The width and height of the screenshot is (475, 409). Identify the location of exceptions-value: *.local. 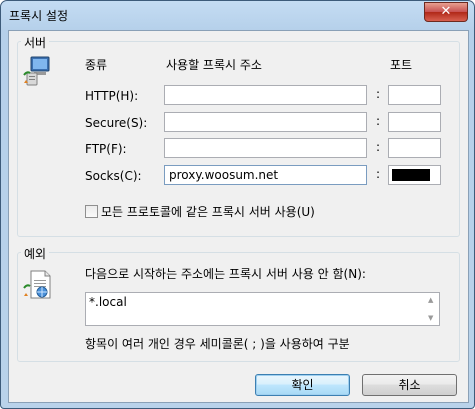
(108, 302).